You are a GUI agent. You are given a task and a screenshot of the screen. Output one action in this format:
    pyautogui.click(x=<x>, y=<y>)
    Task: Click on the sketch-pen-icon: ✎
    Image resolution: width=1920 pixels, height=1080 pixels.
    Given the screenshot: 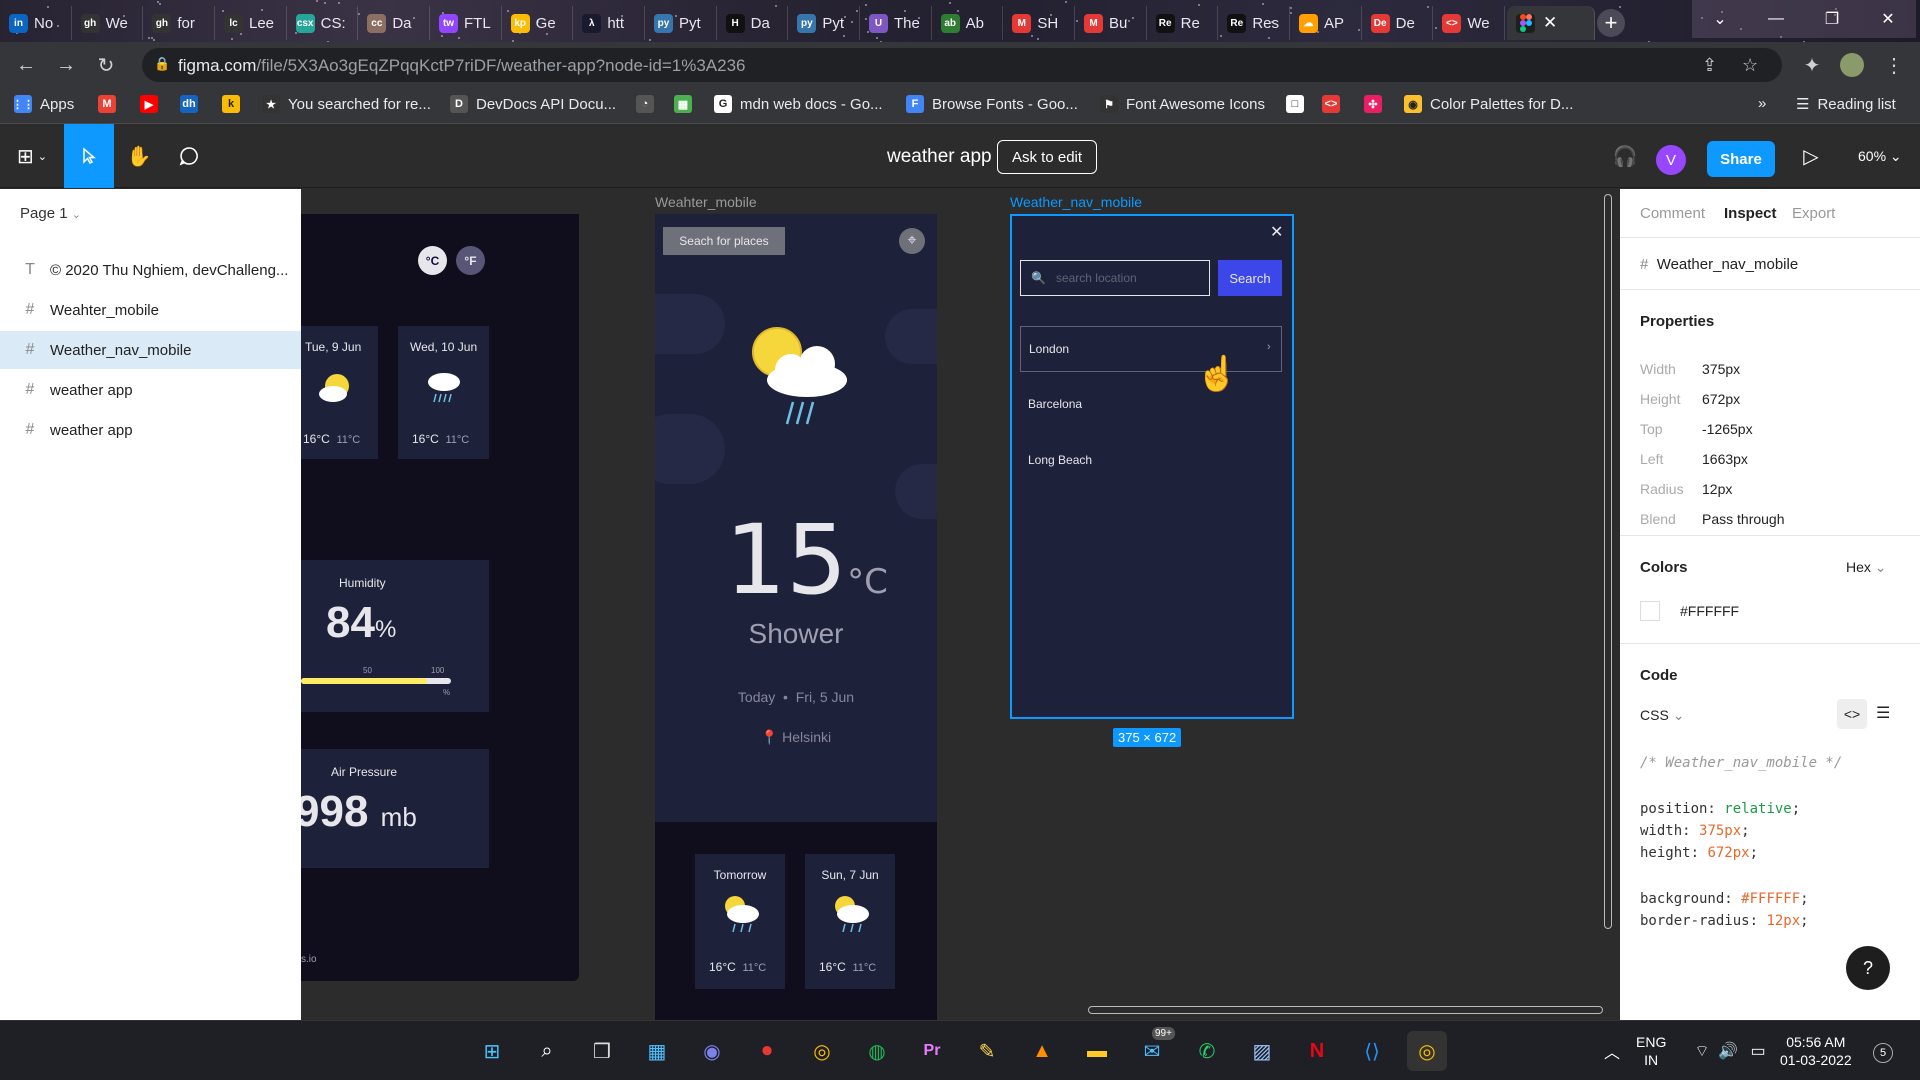 What is the action you would take?
    pyautogui.click(x=987, y=1051)
    